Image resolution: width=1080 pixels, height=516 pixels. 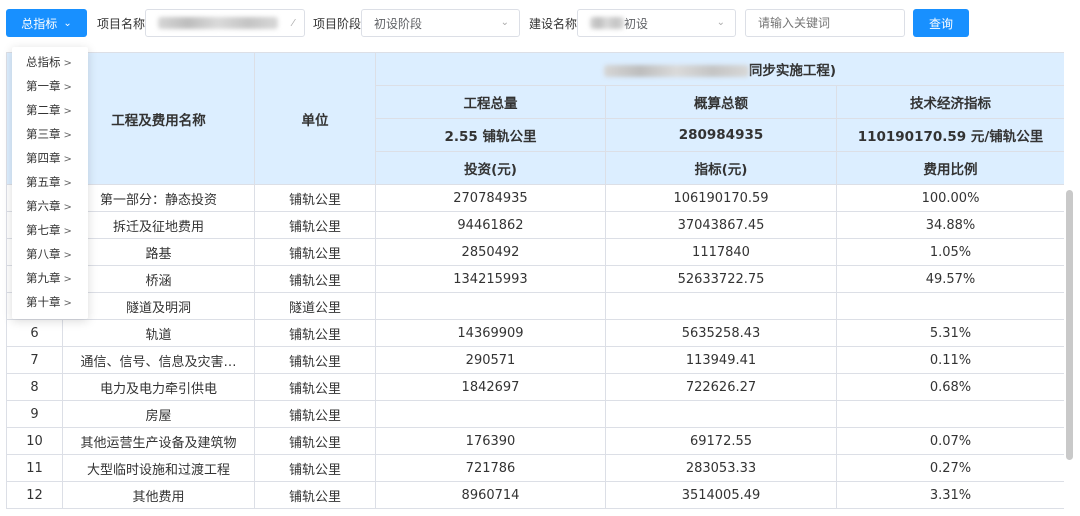 I want to click on table-row: 6 轨道 铺轨公里 14369909 5635258.43 5.31%, so click(x=535, y=333).